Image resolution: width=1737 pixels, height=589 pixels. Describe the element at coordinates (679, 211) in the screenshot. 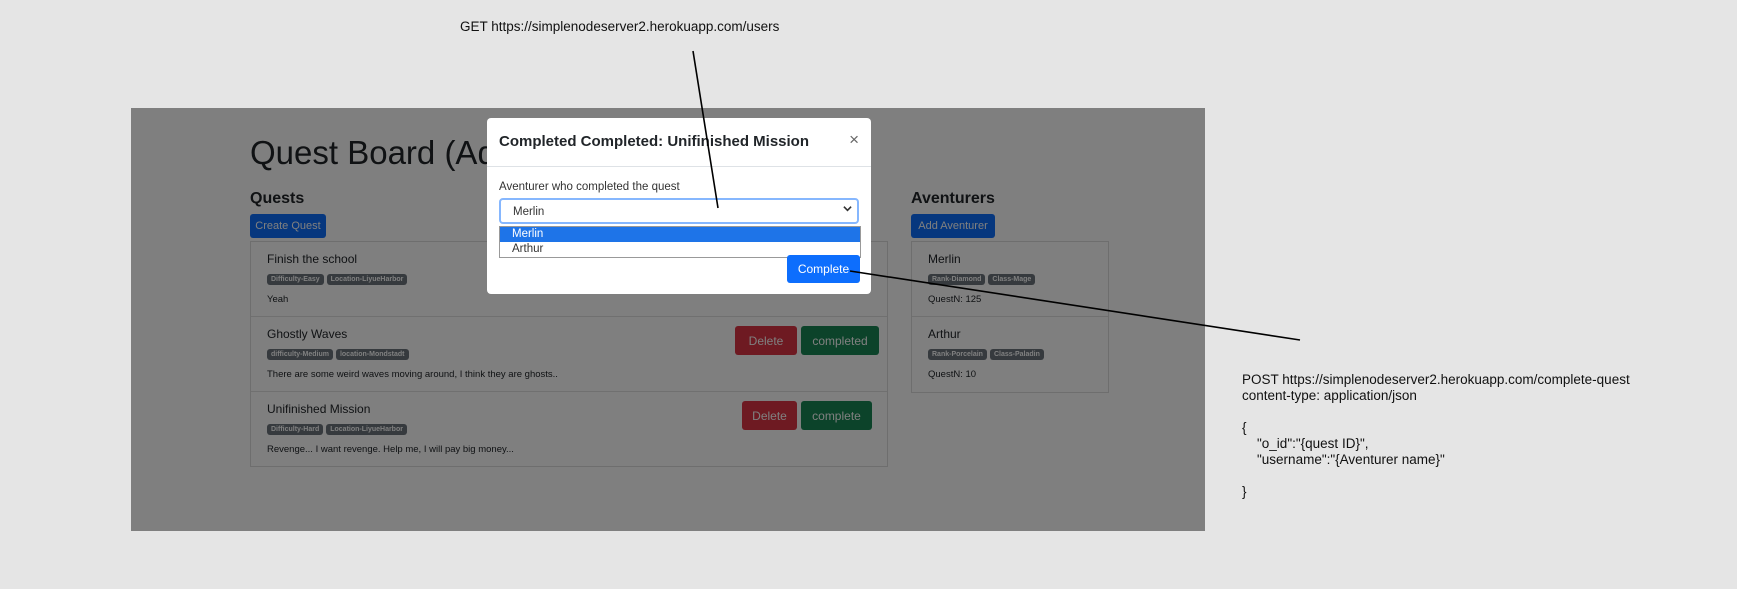

I see `adventurer-select: Merlin` at that location.